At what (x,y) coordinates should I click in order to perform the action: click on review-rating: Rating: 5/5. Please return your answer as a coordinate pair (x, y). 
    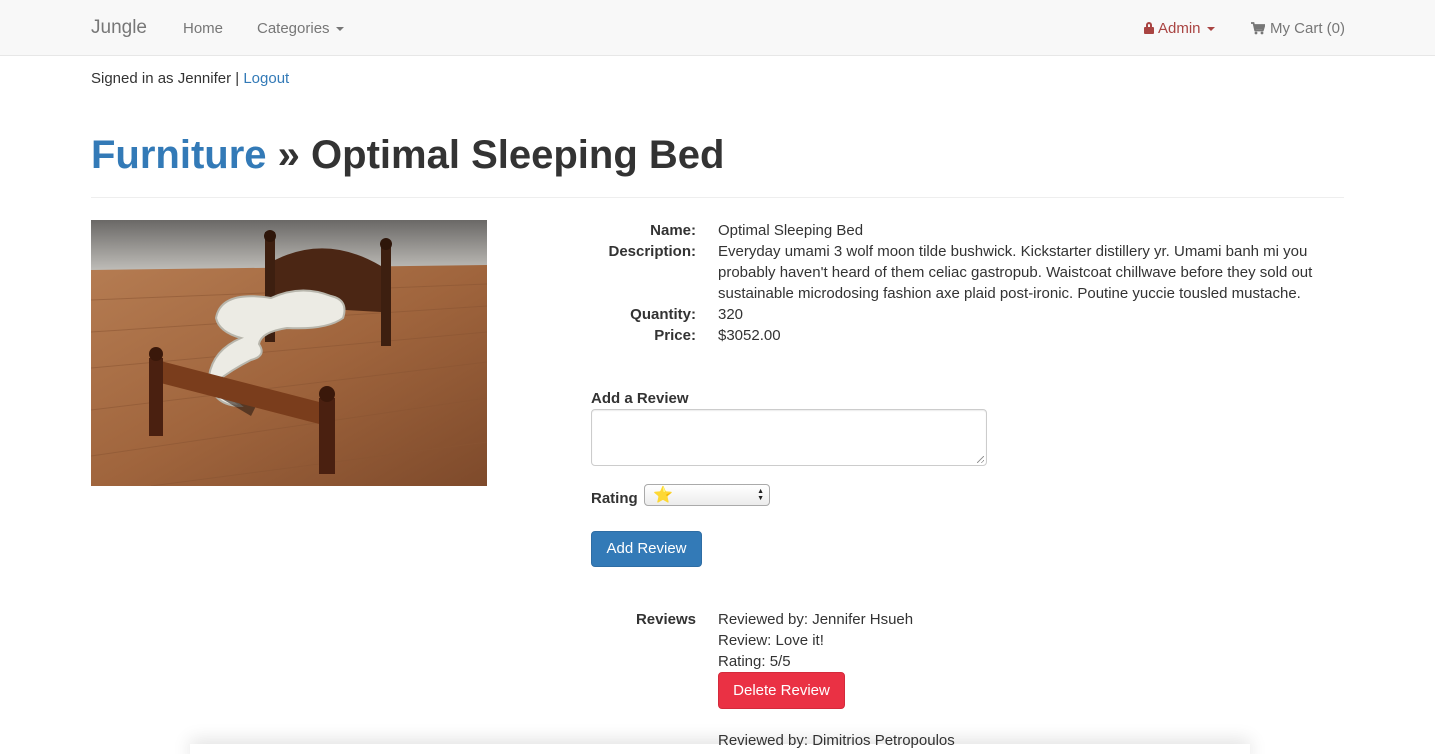
    Looking at the image, I should click on (754, 661).